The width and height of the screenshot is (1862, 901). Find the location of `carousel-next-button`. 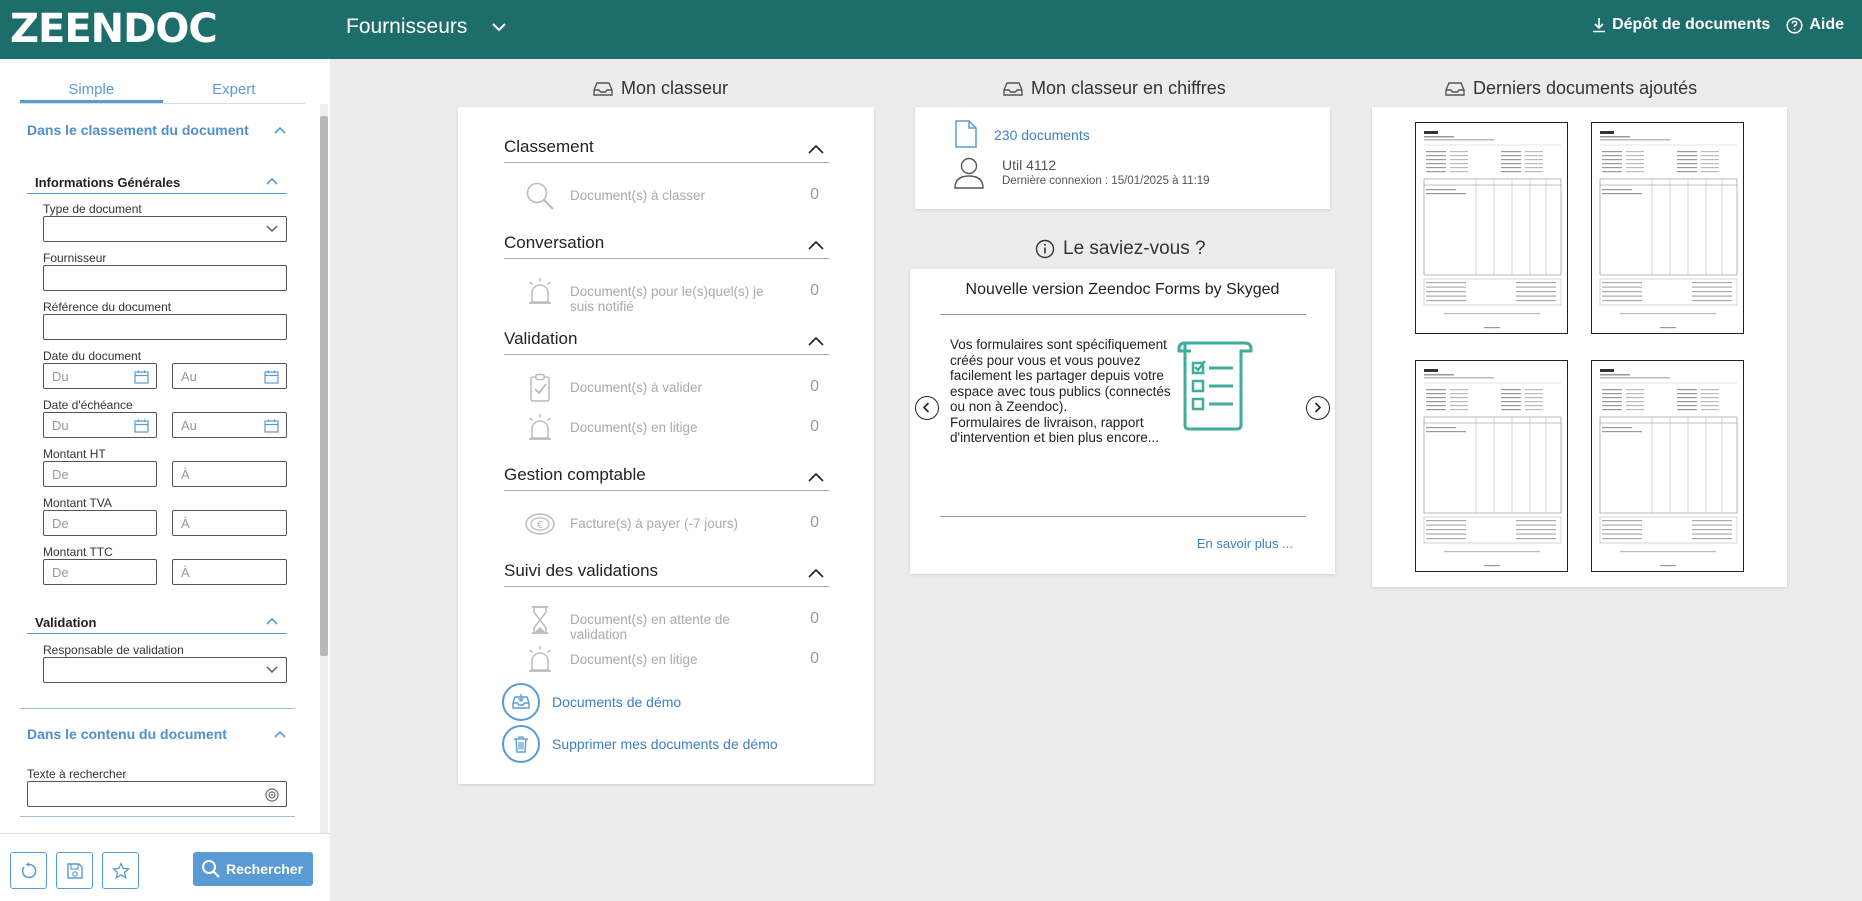

carousel-next-button is located at coordinates (1318, 408).